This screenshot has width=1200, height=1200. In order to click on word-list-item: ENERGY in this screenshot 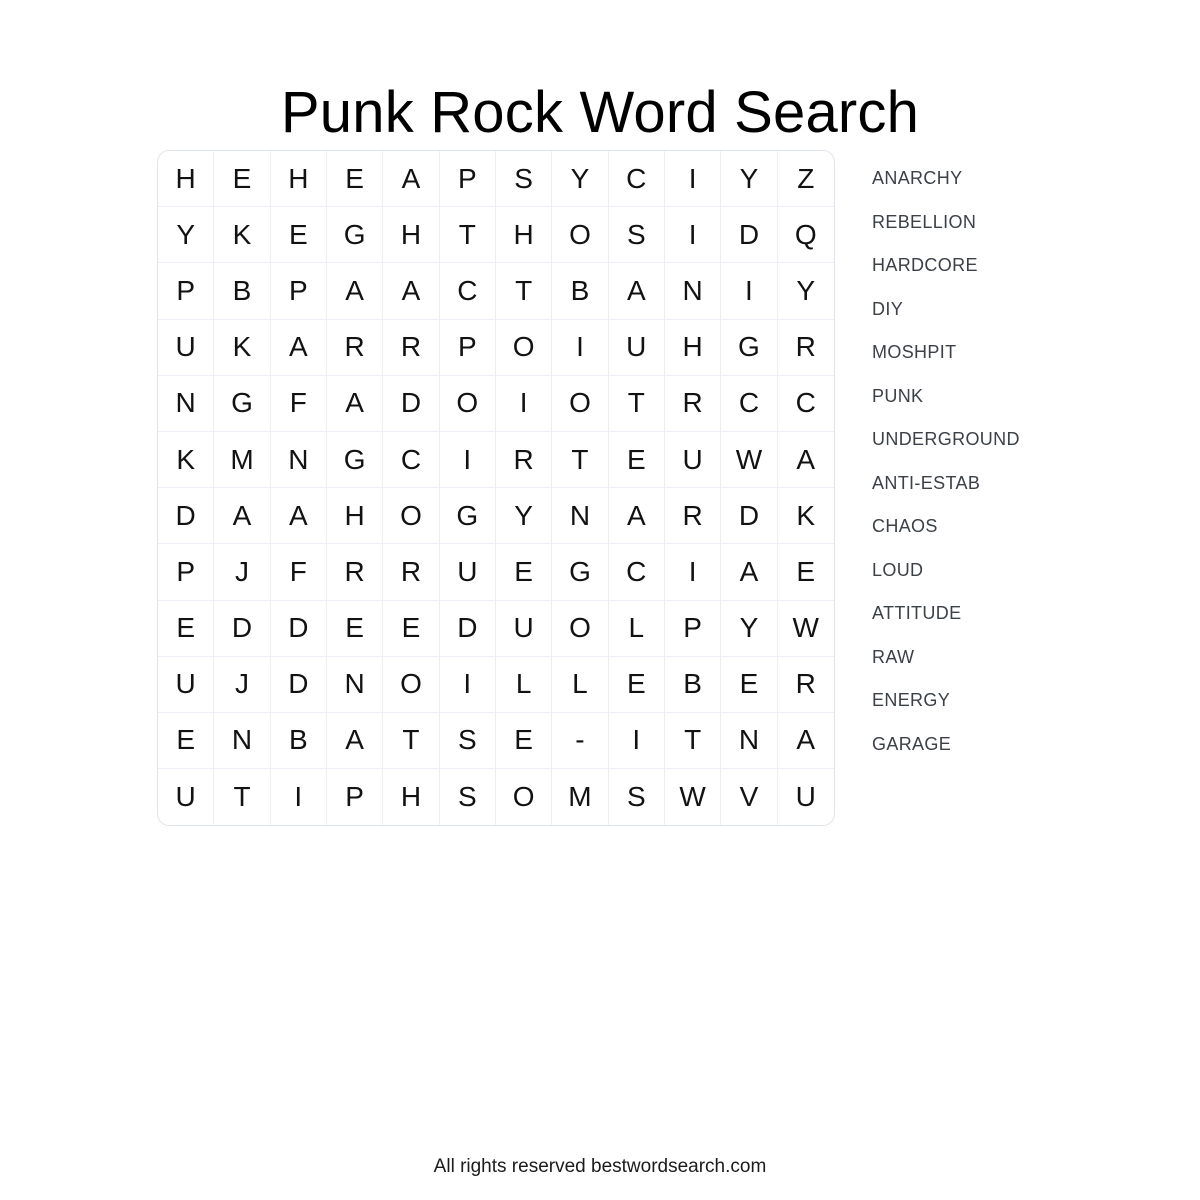, I will do `click(1012, 701)`.